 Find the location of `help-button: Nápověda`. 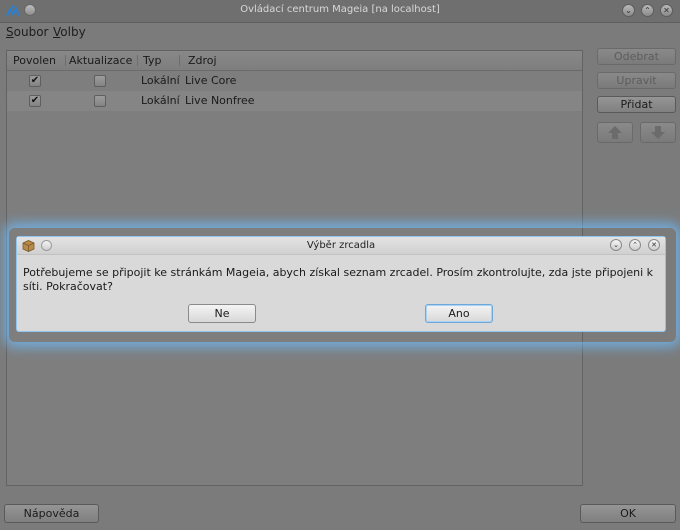

help-button: Nápověda is located at coordinates (51, 513).